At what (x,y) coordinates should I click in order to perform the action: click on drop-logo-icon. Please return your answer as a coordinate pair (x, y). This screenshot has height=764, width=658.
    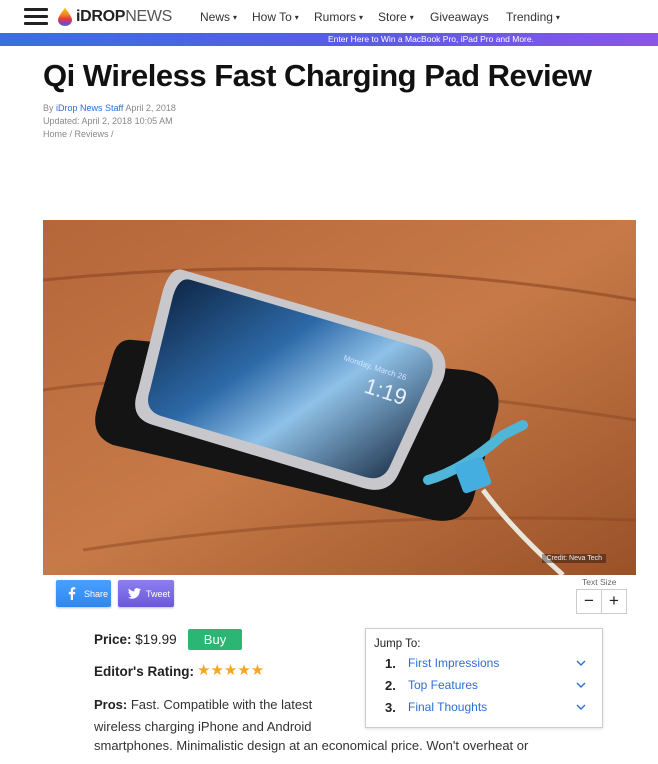
    Looking at the image, I should click on (65, 17).